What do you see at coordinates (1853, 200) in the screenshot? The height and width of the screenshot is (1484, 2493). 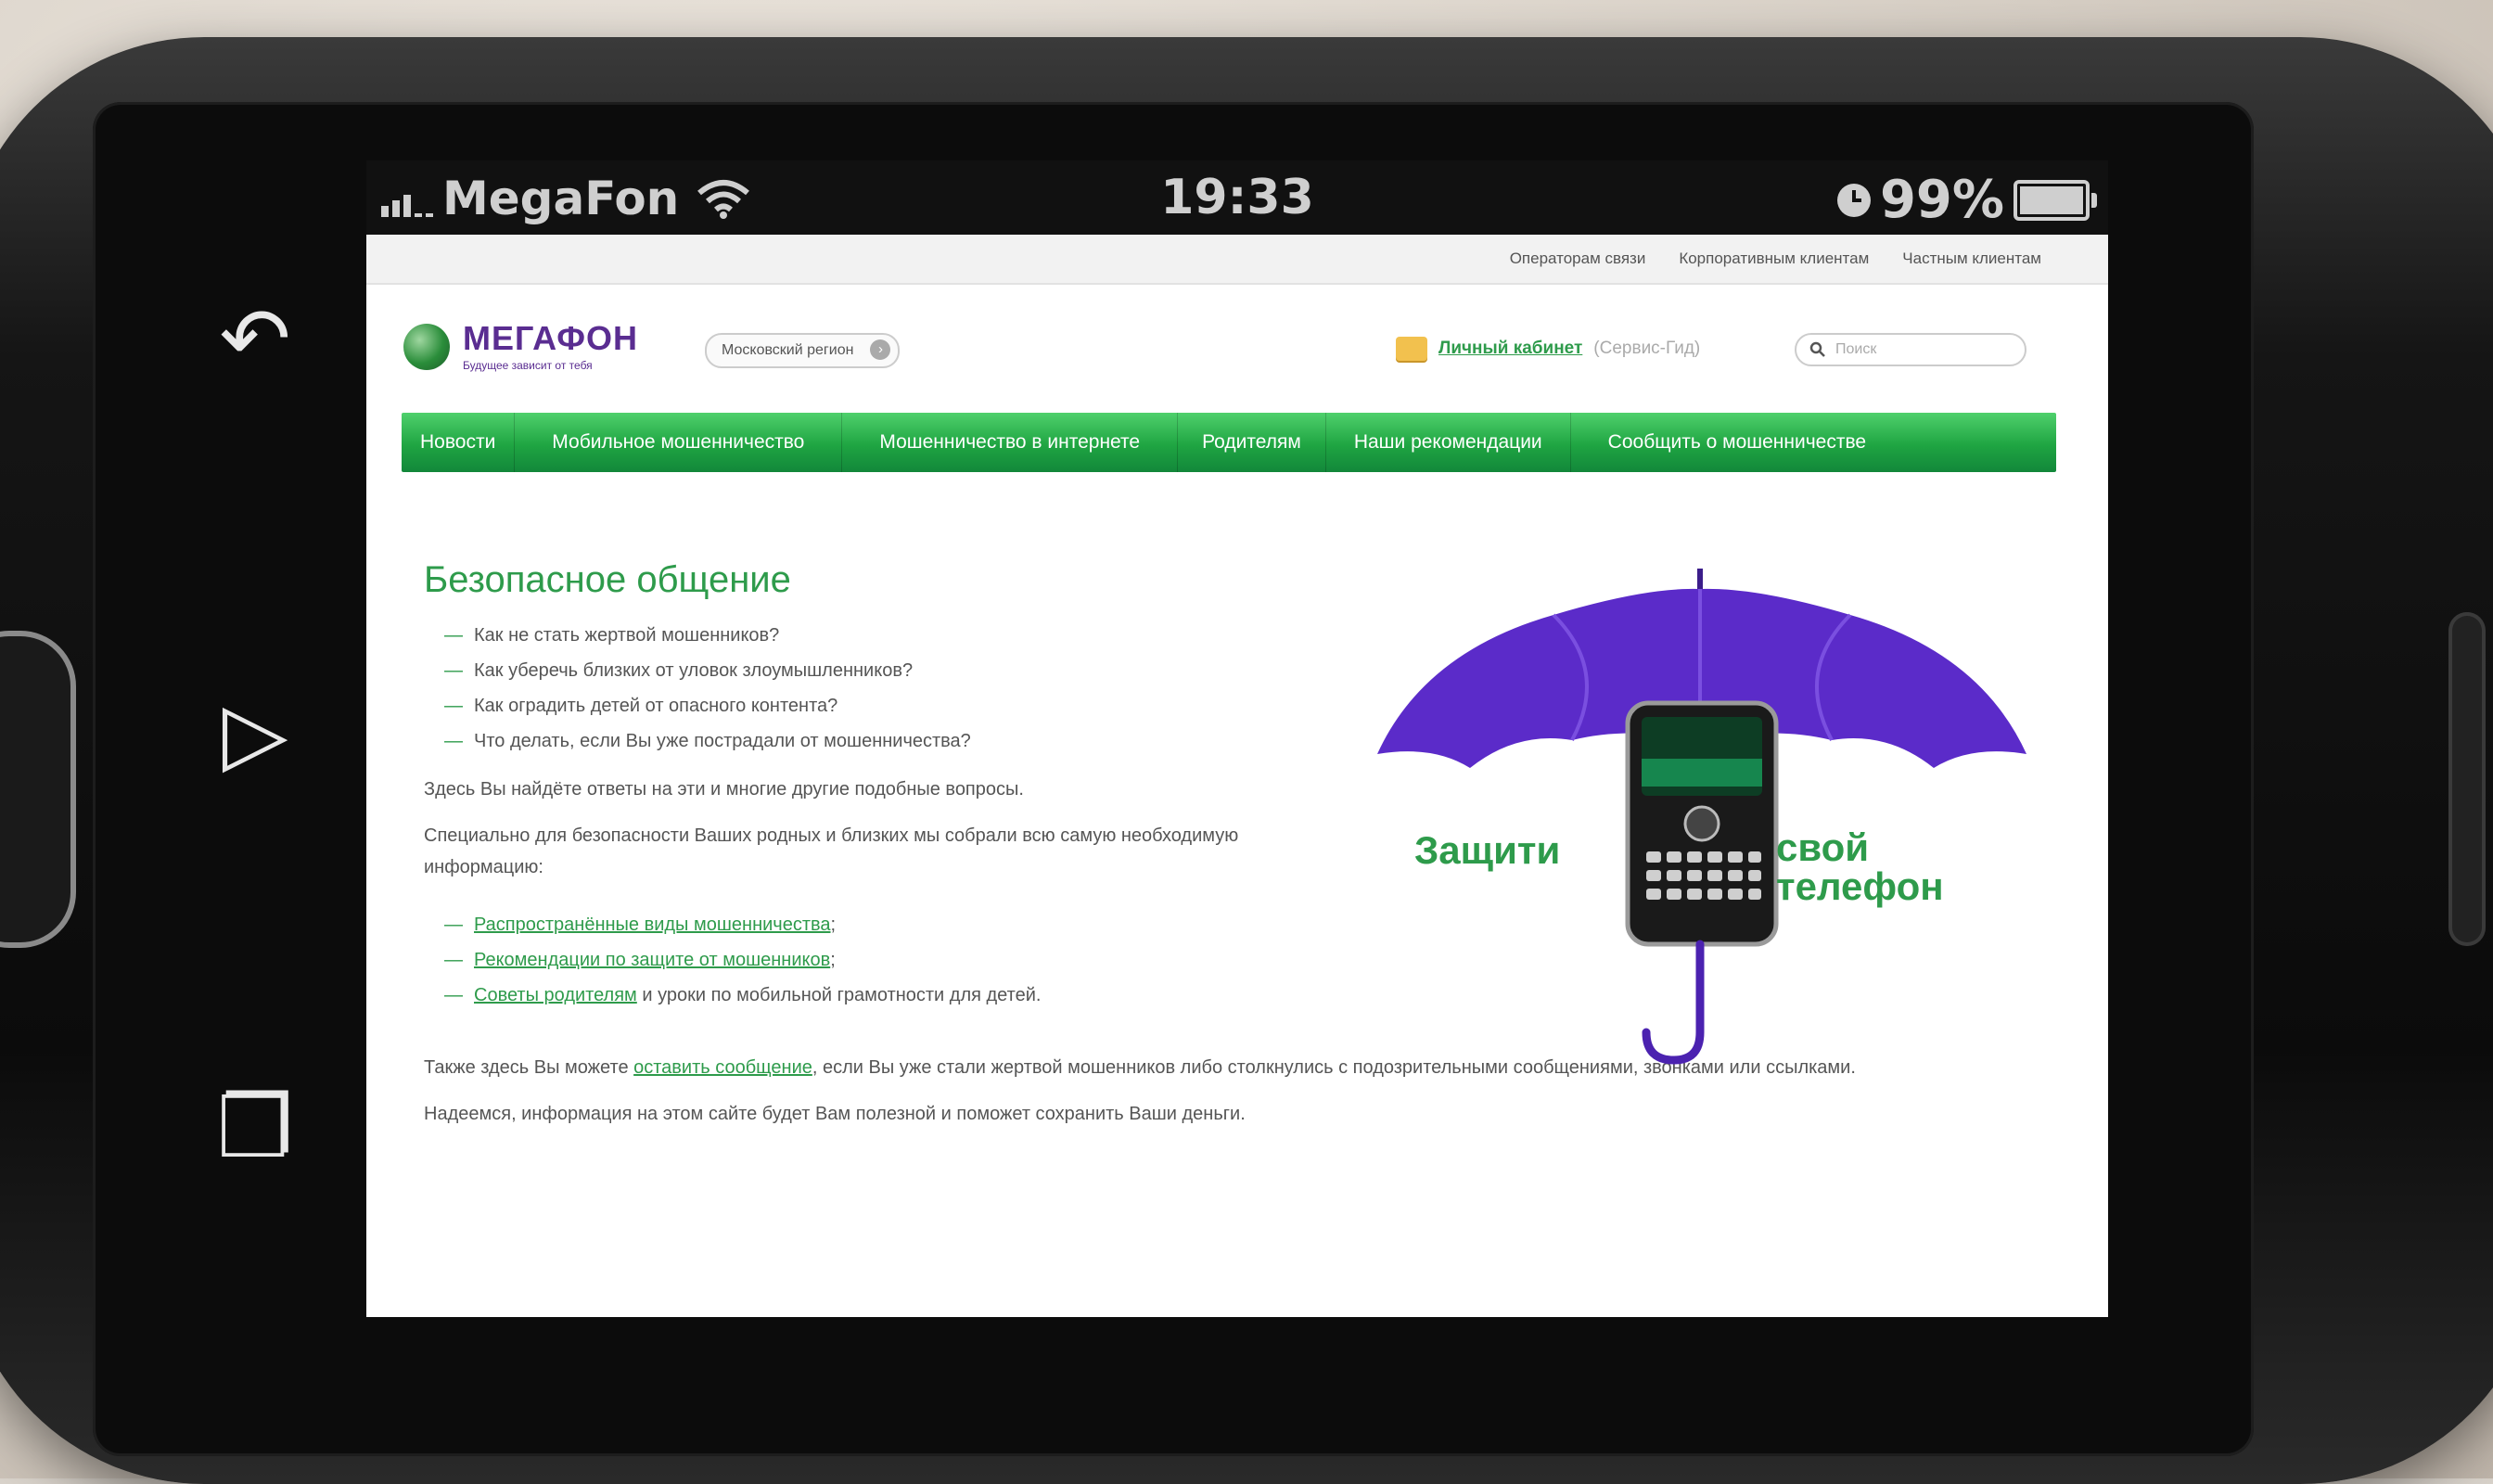 I see `alarm-icon` at bounding box center [1853, 200].